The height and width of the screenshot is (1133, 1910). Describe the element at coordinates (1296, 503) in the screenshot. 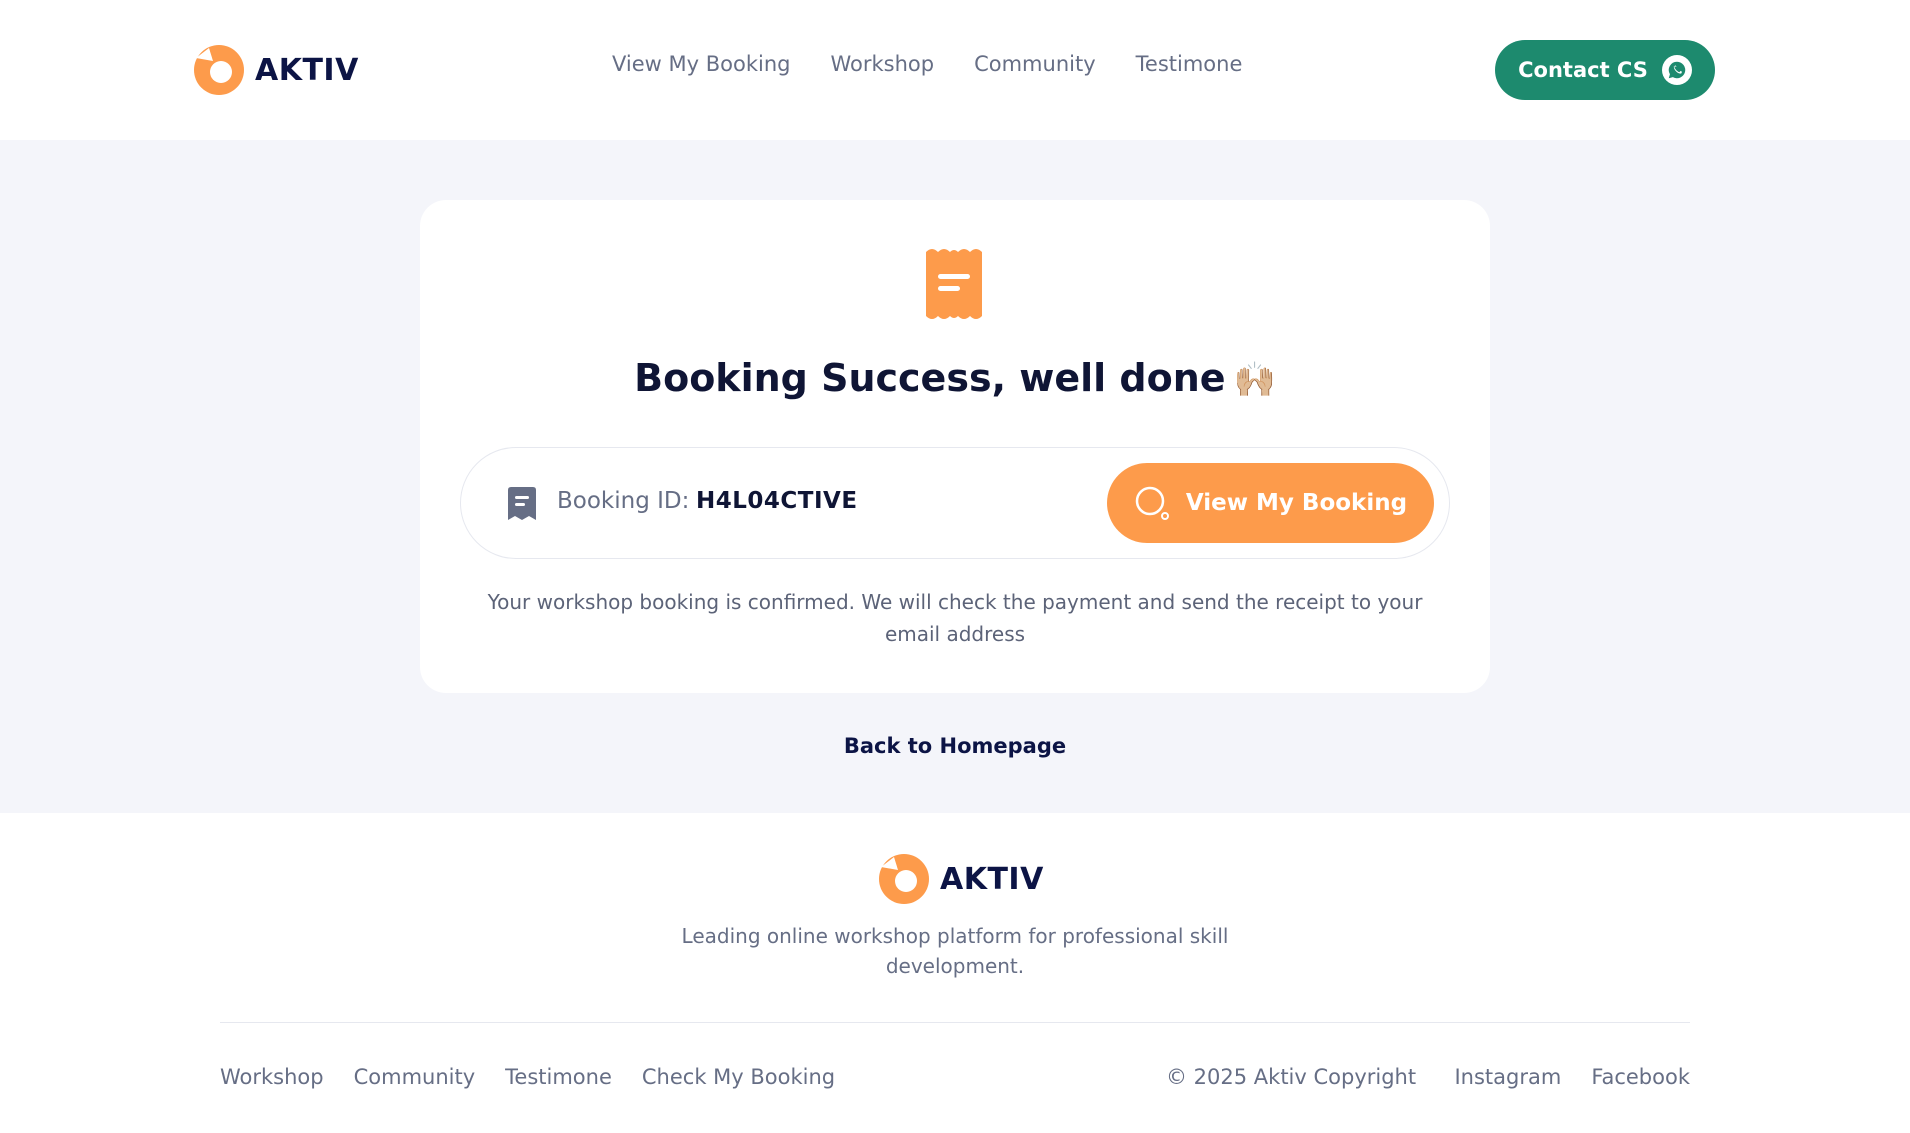

I see `view-my-booking-label: View My Booking` at that location.